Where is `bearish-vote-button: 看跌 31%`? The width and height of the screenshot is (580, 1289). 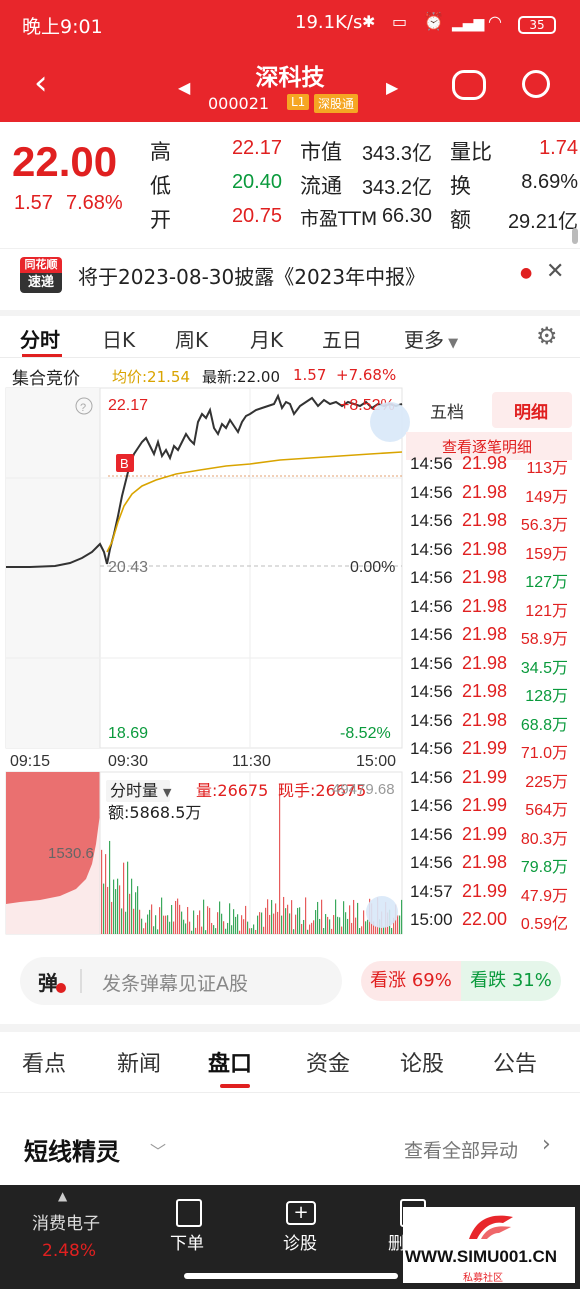
bearish-vote-button: 看跌 31% is located at coordinates (511, 981).